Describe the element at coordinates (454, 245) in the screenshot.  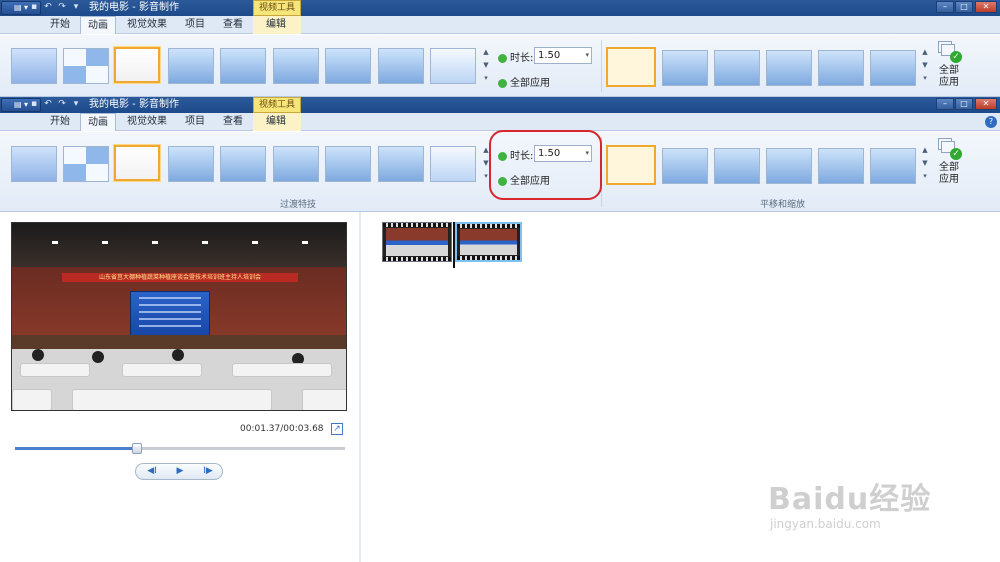
I see `storyboard-playhead` at that location.